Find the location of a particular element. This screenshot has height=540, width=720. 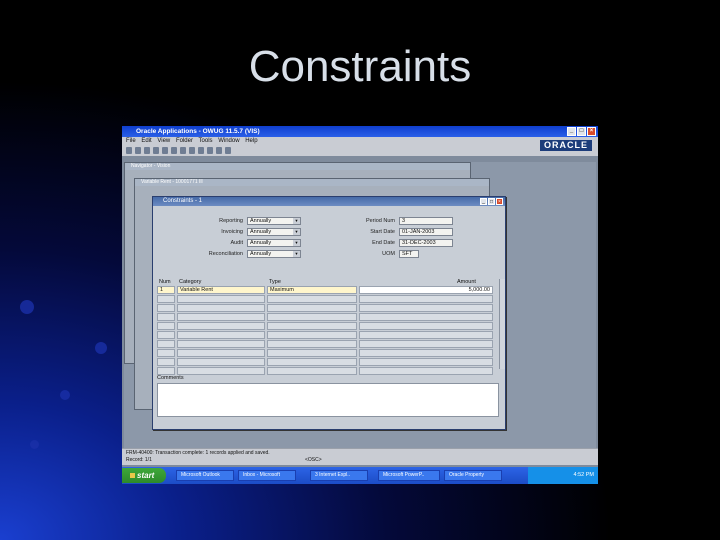

menu-help: Help is located at coordinates (251, 141).